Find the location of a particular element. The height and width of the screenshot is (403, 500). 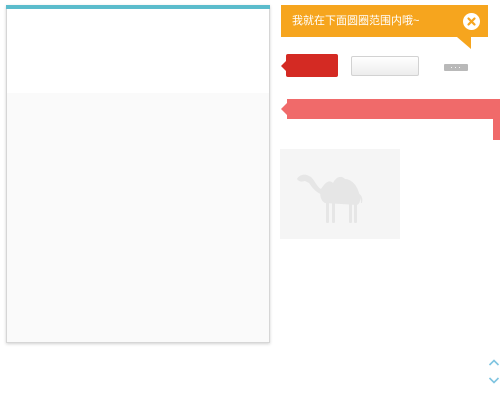

red-tag-button is located at coordinates (309, 65).